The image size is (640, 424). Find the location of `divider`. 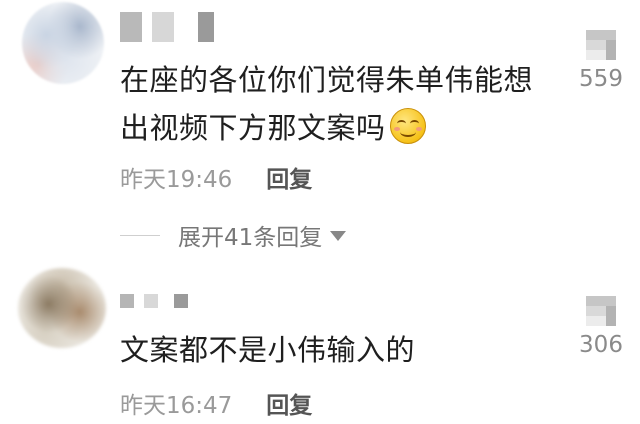

divider is located at coordinates (140, 235).